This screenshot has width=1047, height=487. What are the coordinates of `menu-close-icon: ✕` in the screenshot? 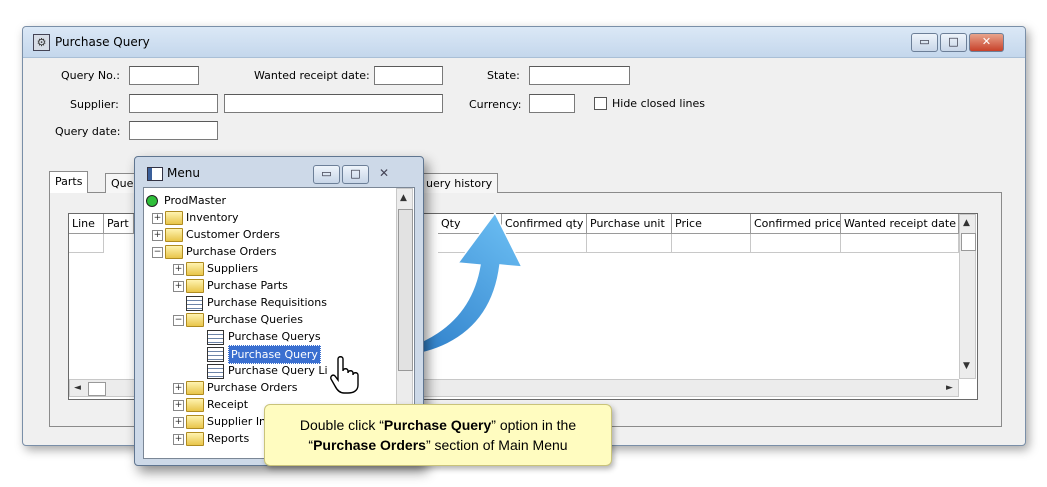 It's located at (384, 173).